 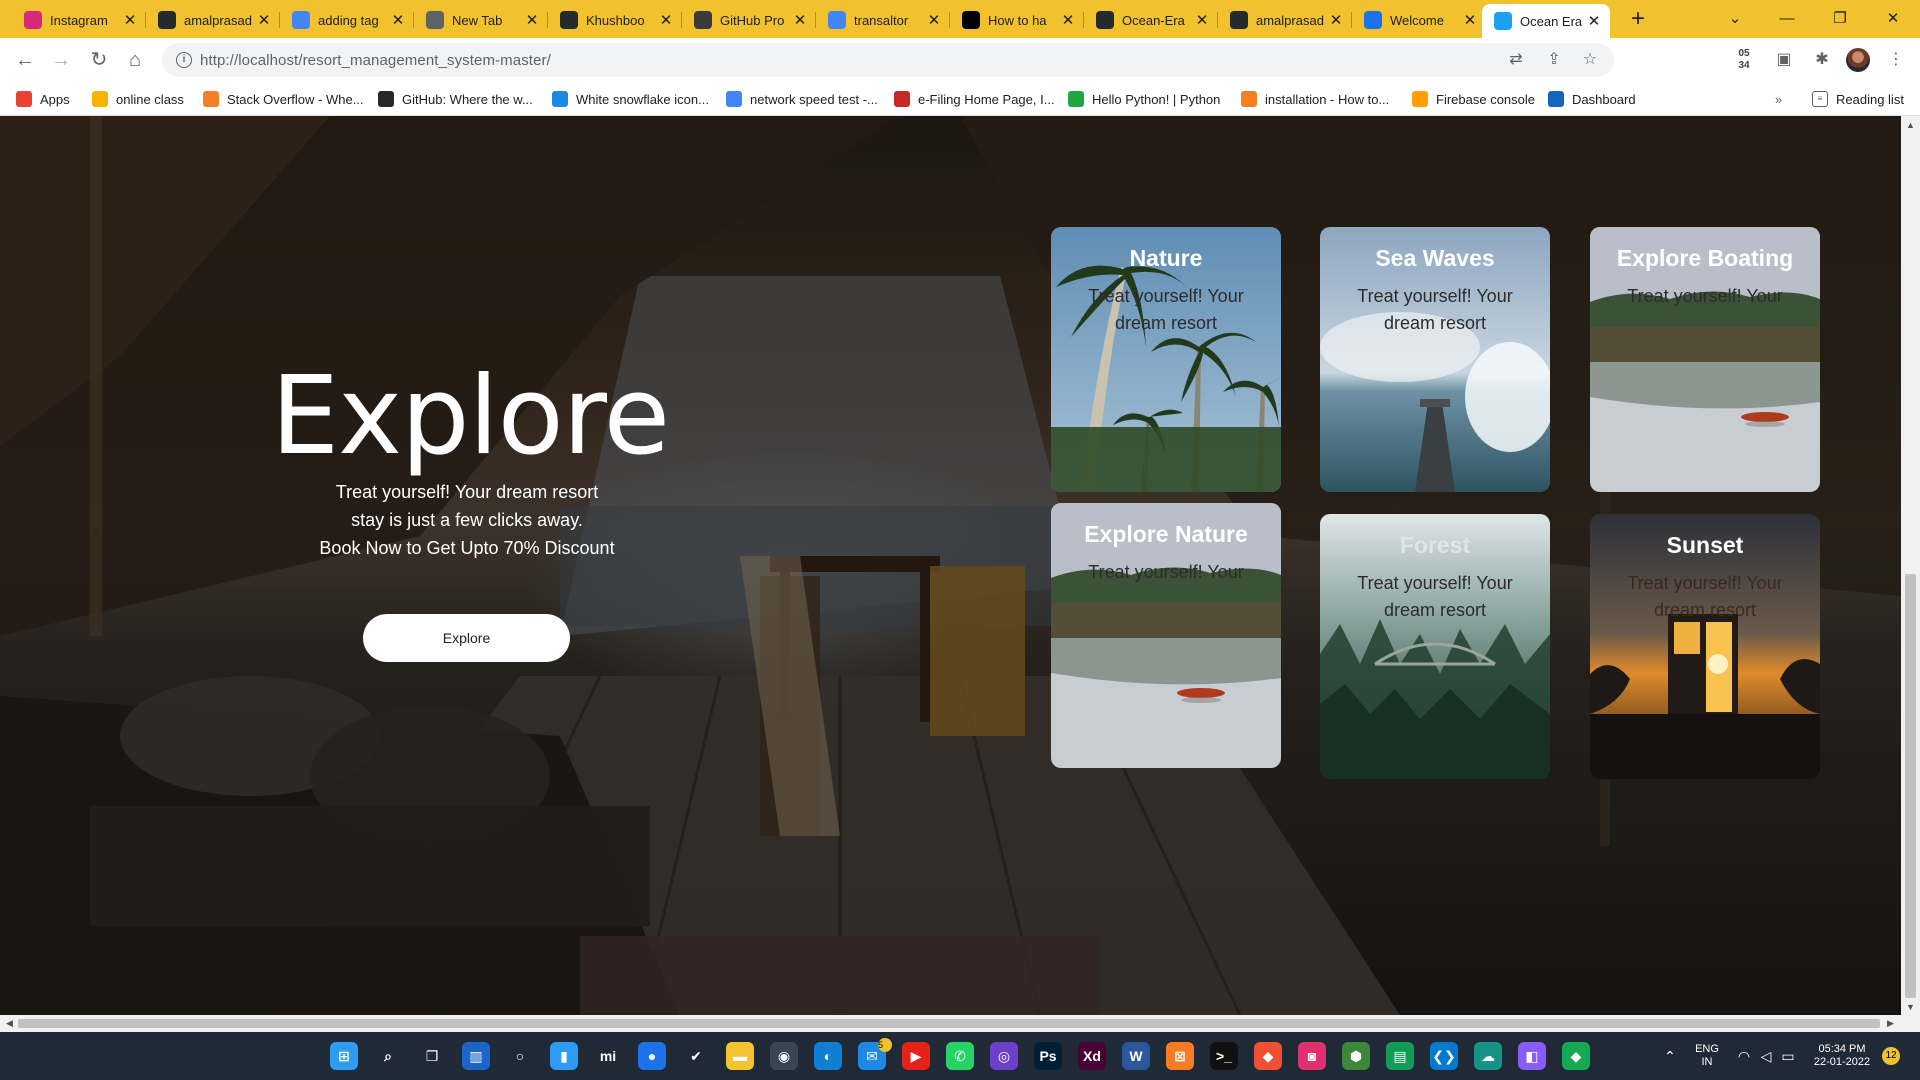 What do you see at coordinates (432, 1056) in the screenshot?
I see `task-view-icon: ❐` at bounding box center [432, 1056].